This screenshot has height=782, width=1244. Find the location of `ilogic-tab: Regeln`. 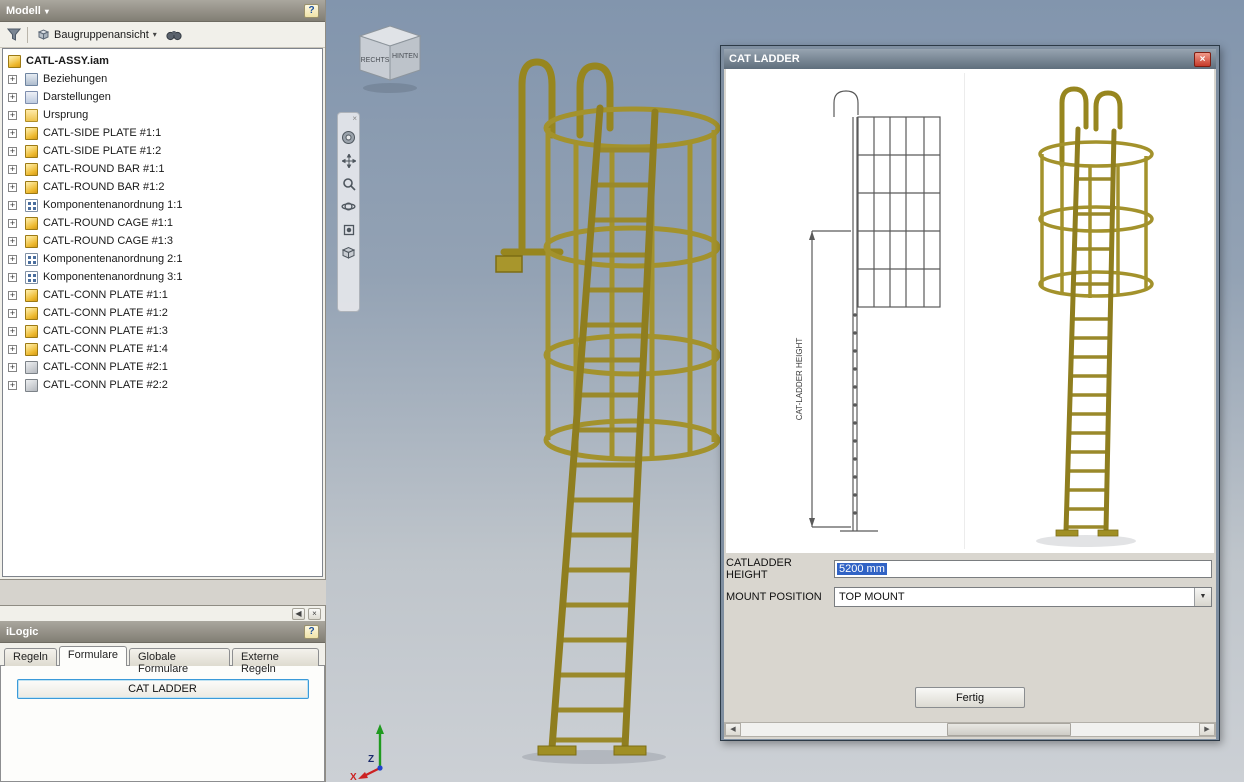

ilogic-tab: Regeln is located at coordinates (30, 657).